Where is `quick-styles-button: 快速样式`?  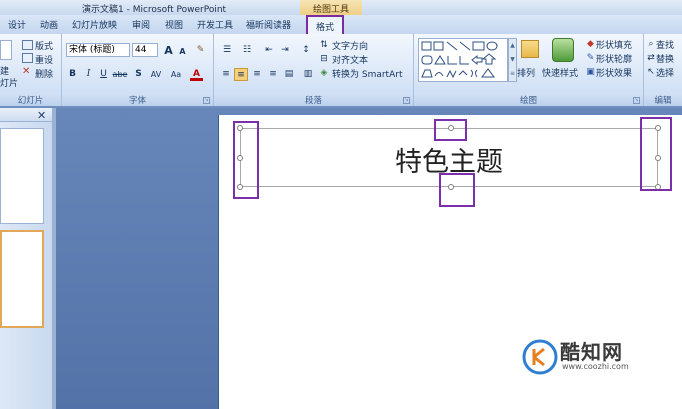
quick-styles-button: 快速样式 is located at coordinates (560, 72).